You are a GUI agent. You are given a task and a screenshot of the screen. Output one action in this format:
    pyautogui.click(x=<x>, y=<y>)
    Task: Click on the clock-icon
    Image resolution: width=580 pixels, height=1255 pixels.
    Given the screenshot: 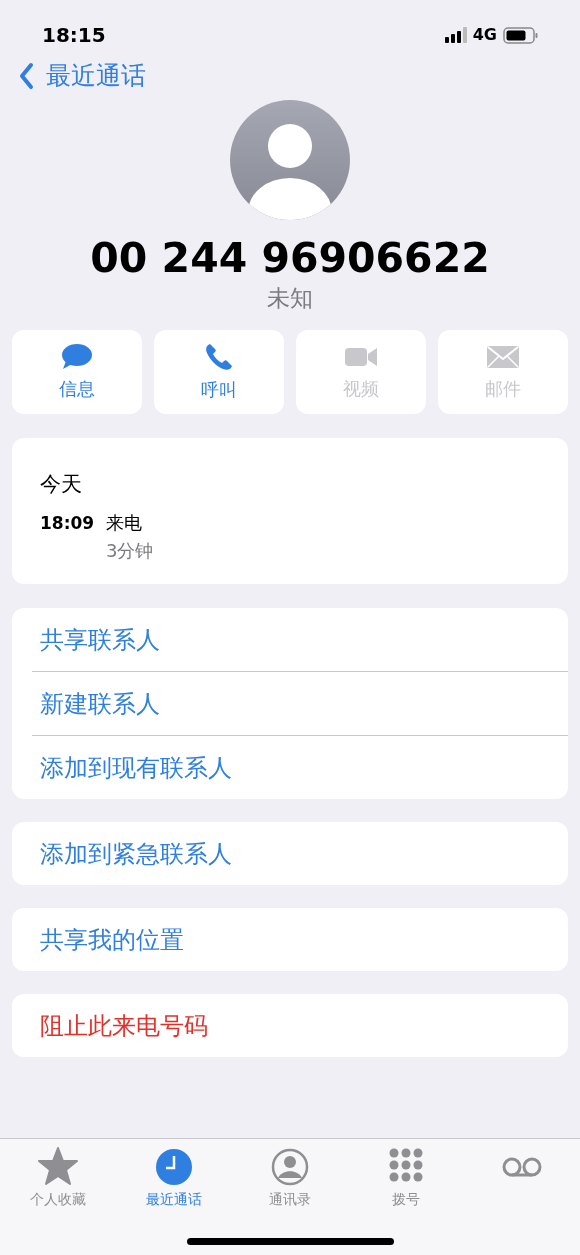 What is the action you would take?
    pyautogui.click(x=174, y=1167)
    